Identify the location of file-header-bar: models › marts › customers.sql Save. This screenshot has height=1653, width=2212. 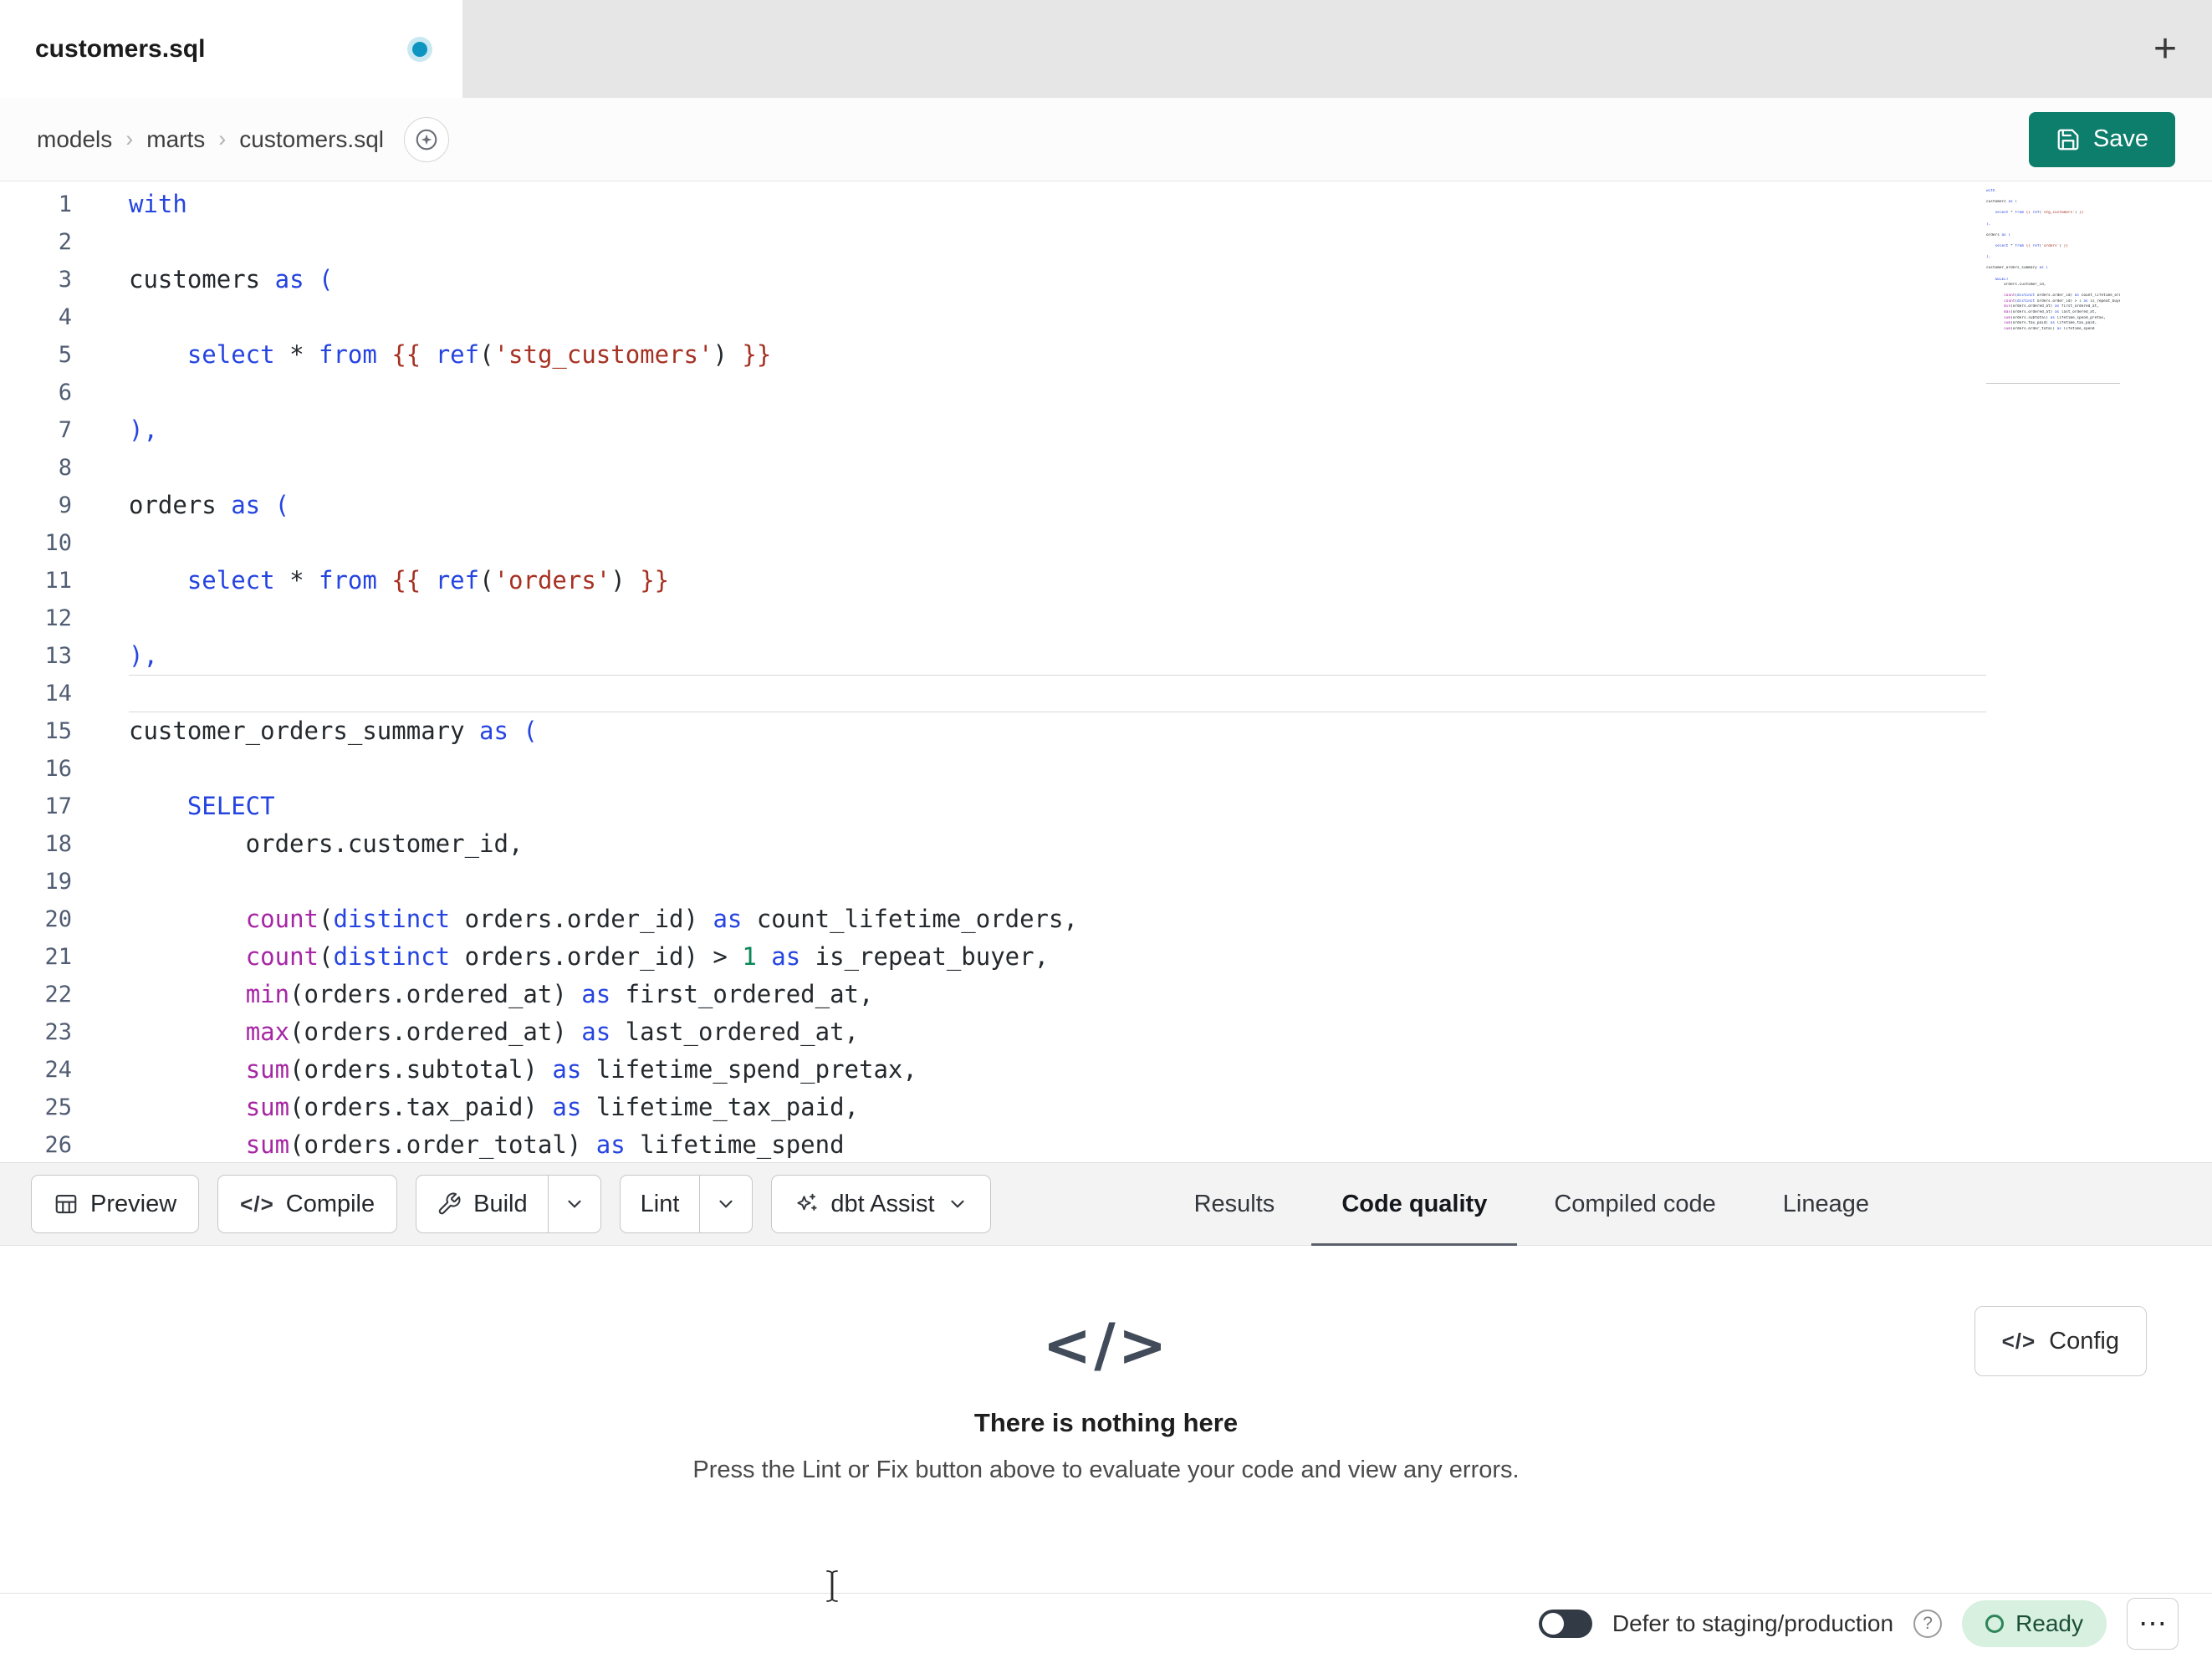
(1106, 139).